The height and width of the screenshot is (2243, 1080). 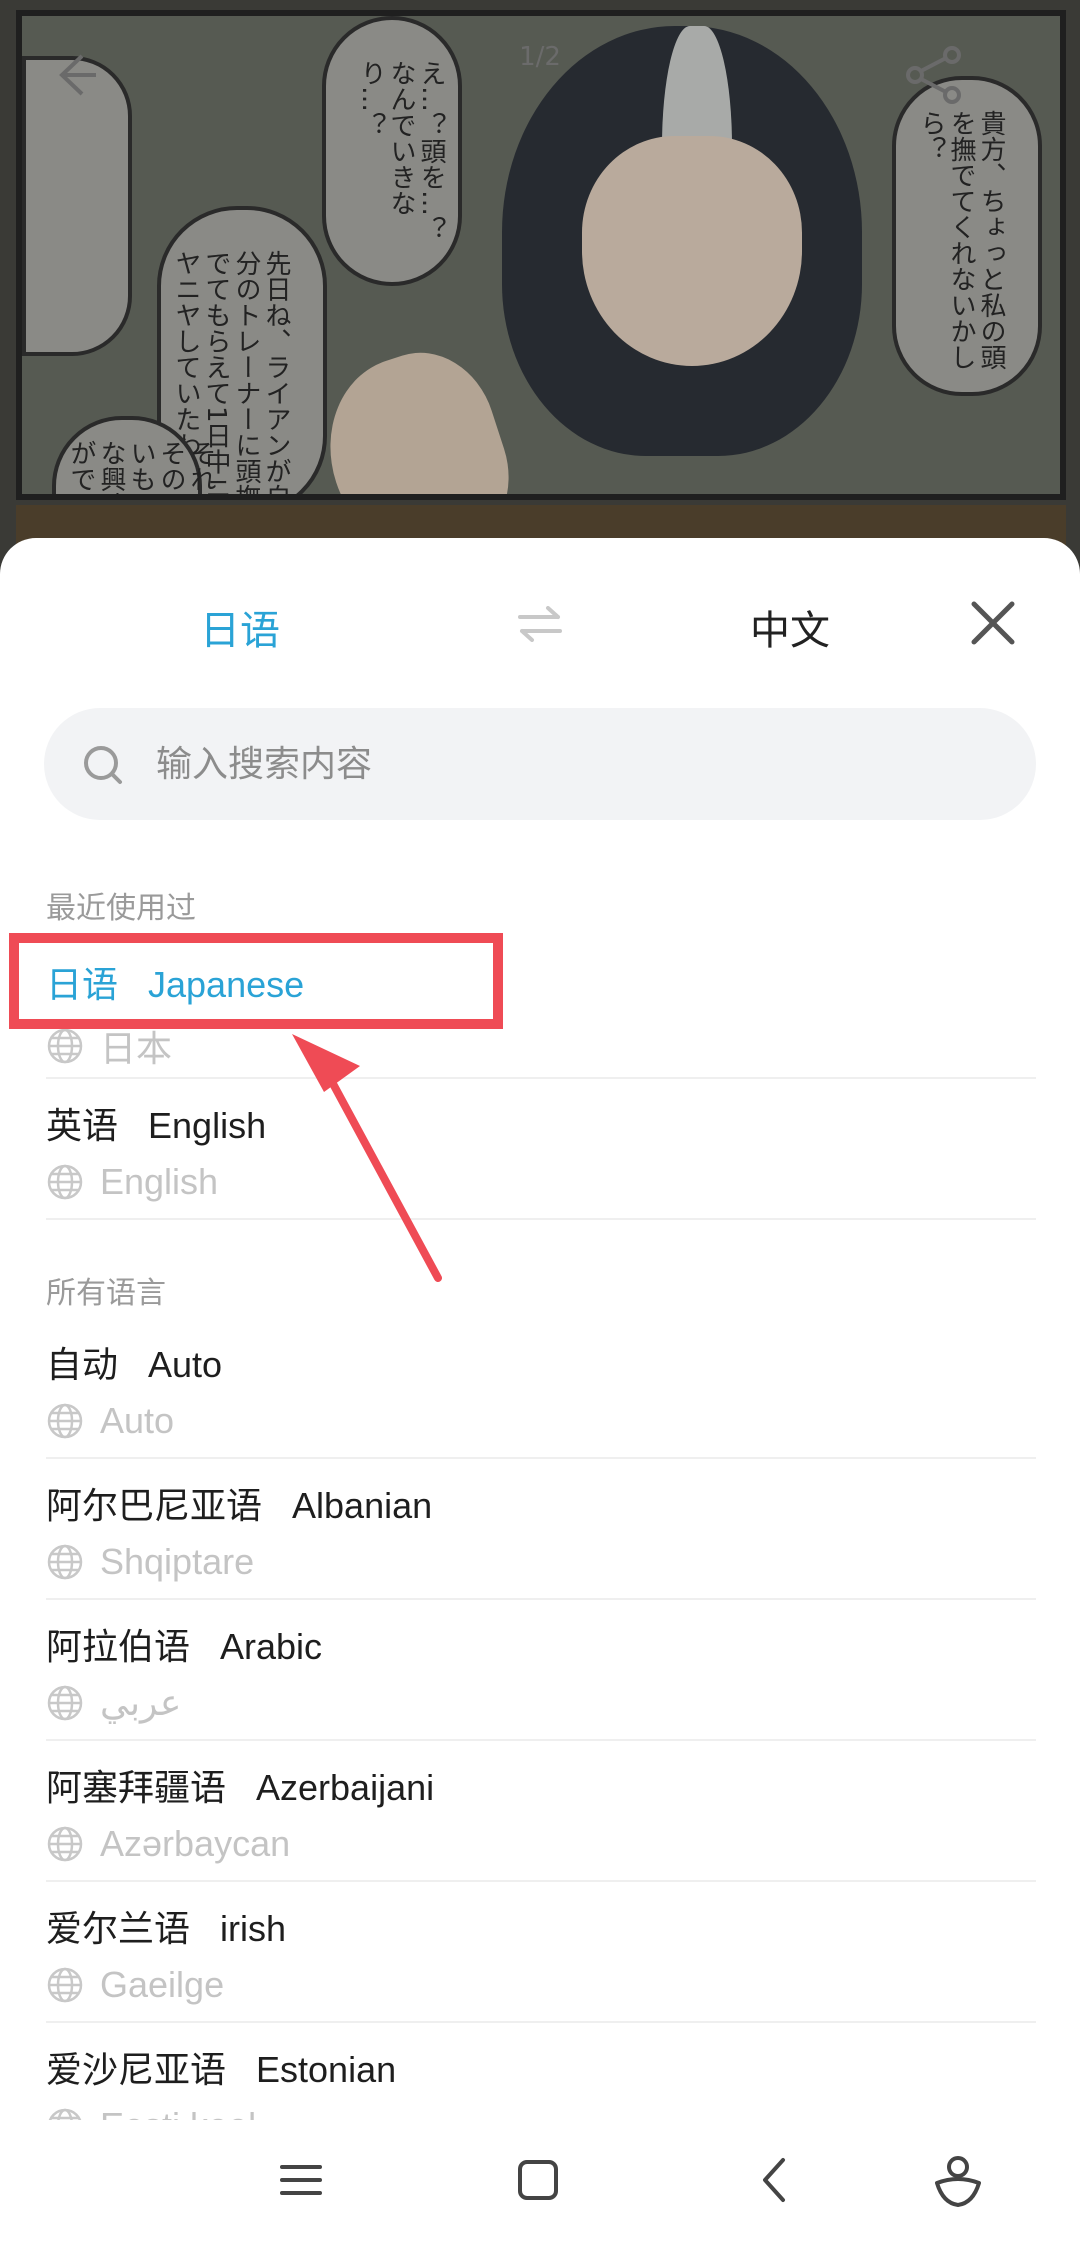 What do you see at coordinates (271, 1646) in the screenshot?
I see `language-name-en: Arabic` at bounding box center [271, 1646].